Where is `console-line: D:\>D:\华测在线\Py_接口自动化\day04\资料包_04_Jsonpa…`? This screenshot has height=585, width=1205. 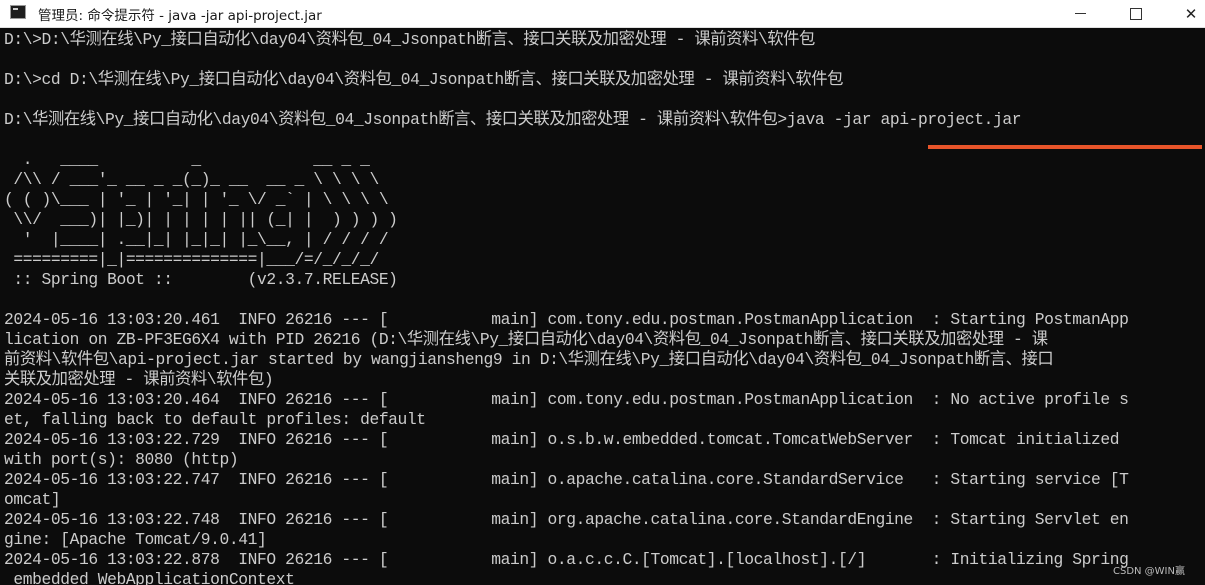 console-line: D:\>D:\华测在线\Py_接口自动化\day04\资料包_04_Jsonpa… is located at coordinates (409, 39).